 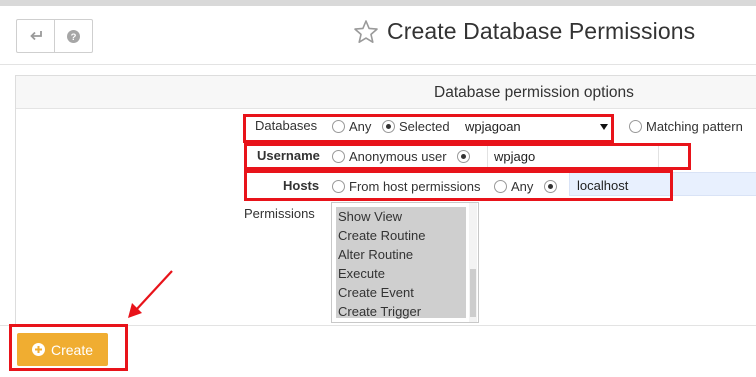 I want to click on help-button: ?, so click(x=73, y=36).